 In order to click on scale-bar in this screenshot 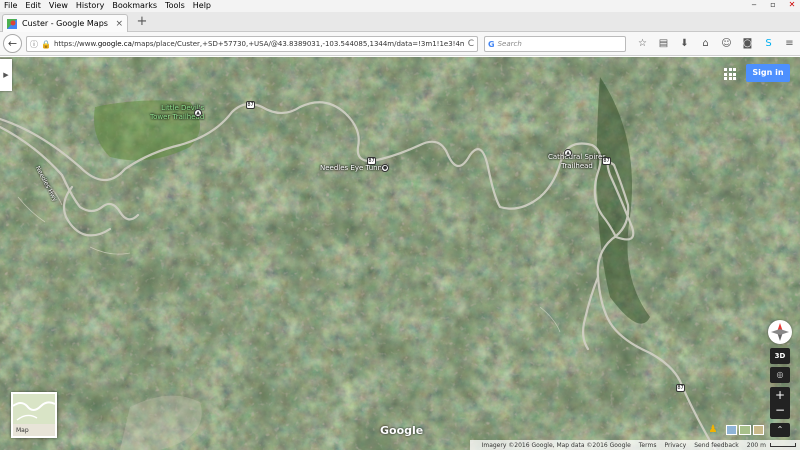, I will do `click(783, 445)`.